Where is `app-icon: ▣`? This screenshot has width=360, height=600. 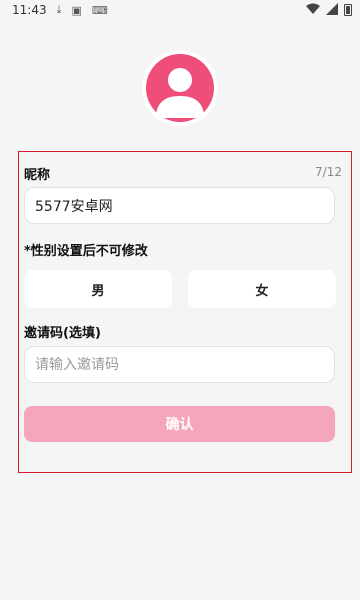 app-icon: ▣ is located at coordinates (76, 10).